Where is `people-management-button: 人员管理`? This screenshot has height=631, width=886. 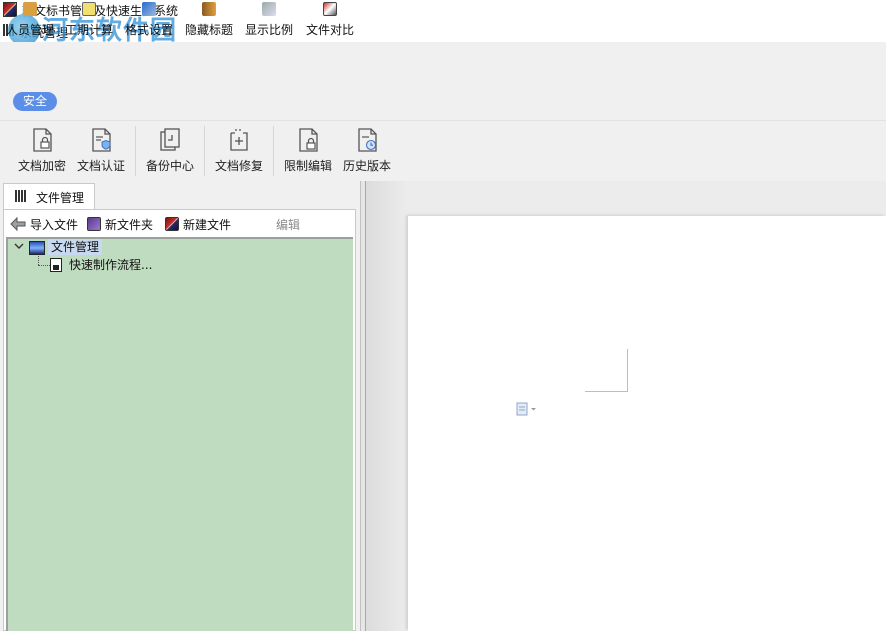
people-management-button: 人员管理 is located at coordinates (30, 20).